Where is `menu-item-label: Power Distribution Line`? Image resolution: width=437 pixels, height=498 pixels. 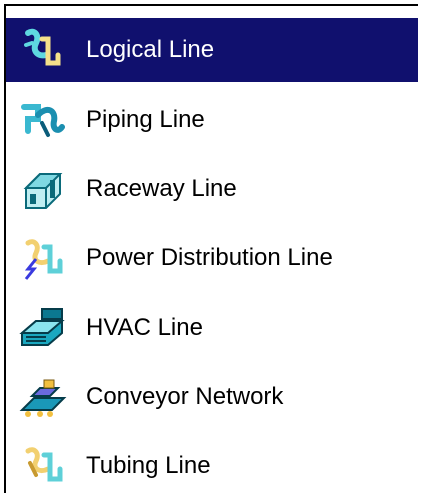 menu-item-label: Power Distribution Line is located at coordinates (209, 257).